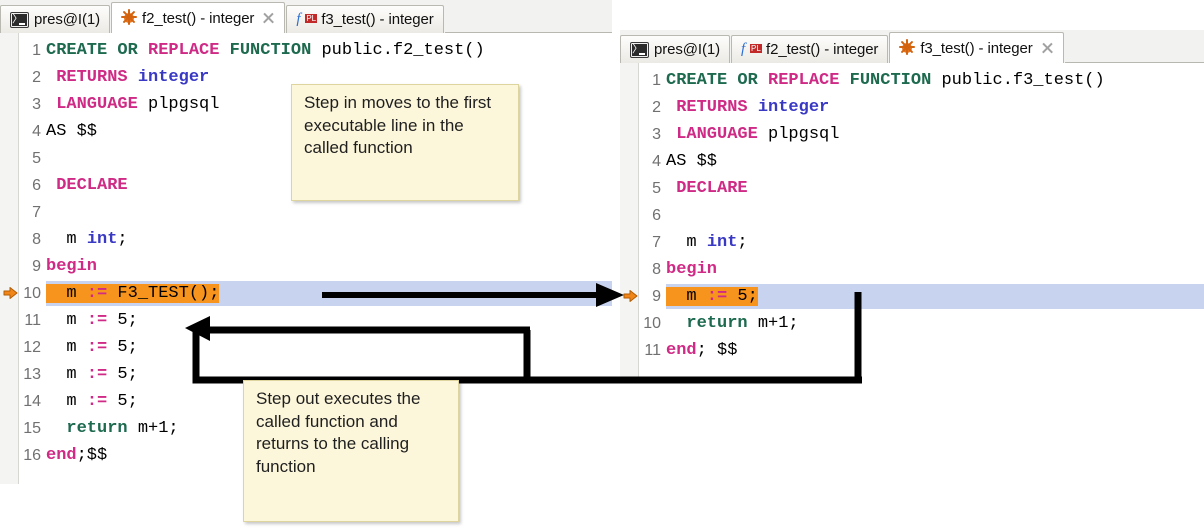 This screenshot has height=531, width=1204. Describe the element at coordinates (912, 215) in the screenshot. I see `right-code-line-6: 6` at that location.